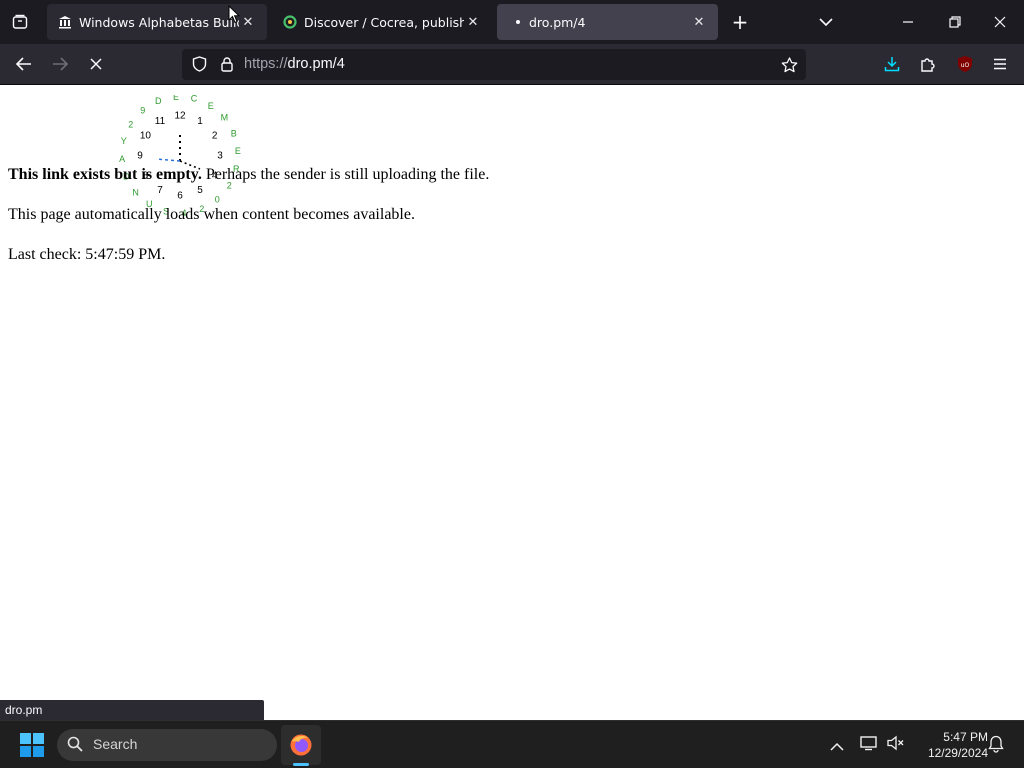 The height and width of the screenshot is (768, 1024). I want to click on clock-date-ring-letter: C, so click(194, 99).